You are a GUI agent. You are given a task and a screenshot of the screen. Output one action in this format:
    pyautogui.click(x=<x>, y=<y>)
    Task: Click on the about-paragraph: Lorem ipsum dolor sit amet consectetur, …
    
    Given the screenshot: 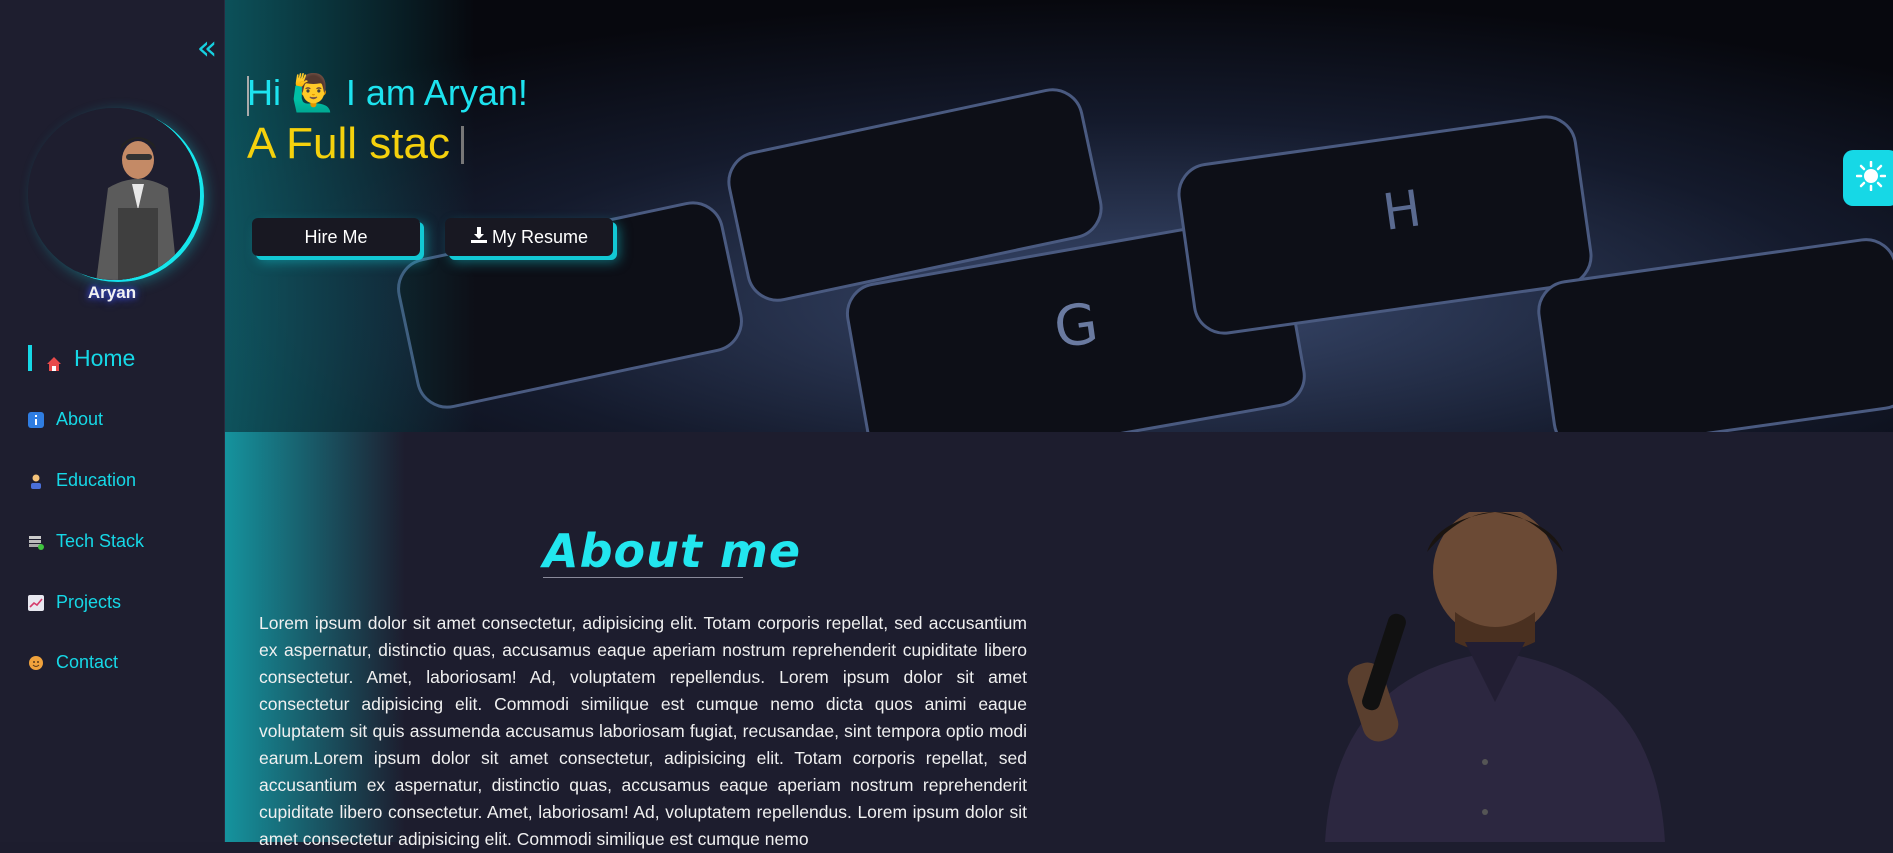 What is the action you would take?
    pyautogui.click(x=643, y=731)
    